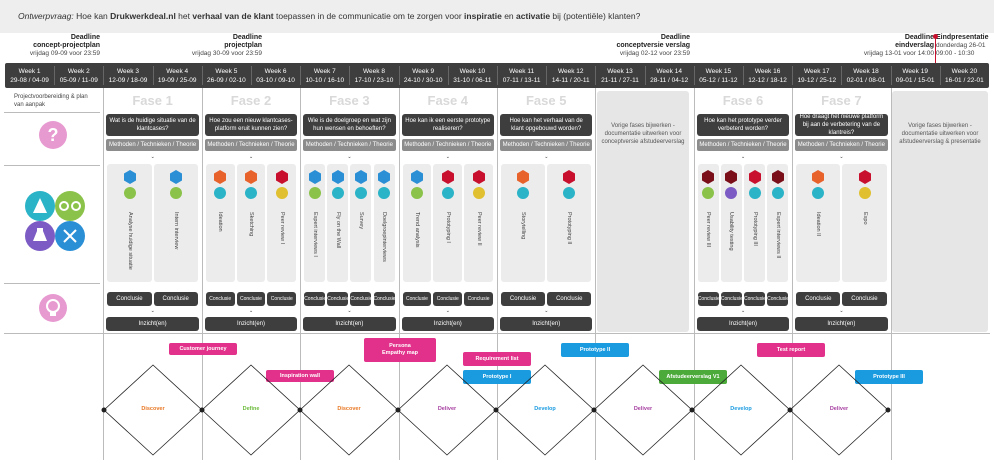 The image size is (994, 468). What do you see at coordinates (669, 80) in the screenshot?
I see `week-dates: 28-11 / 04-12` at bounding box center [669, 80].